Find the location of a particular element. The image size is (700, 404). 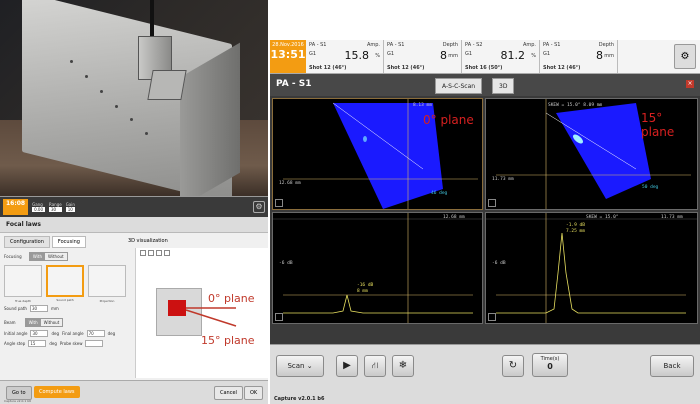

cancel-button: Cancel is located at coordinates (228, 393).